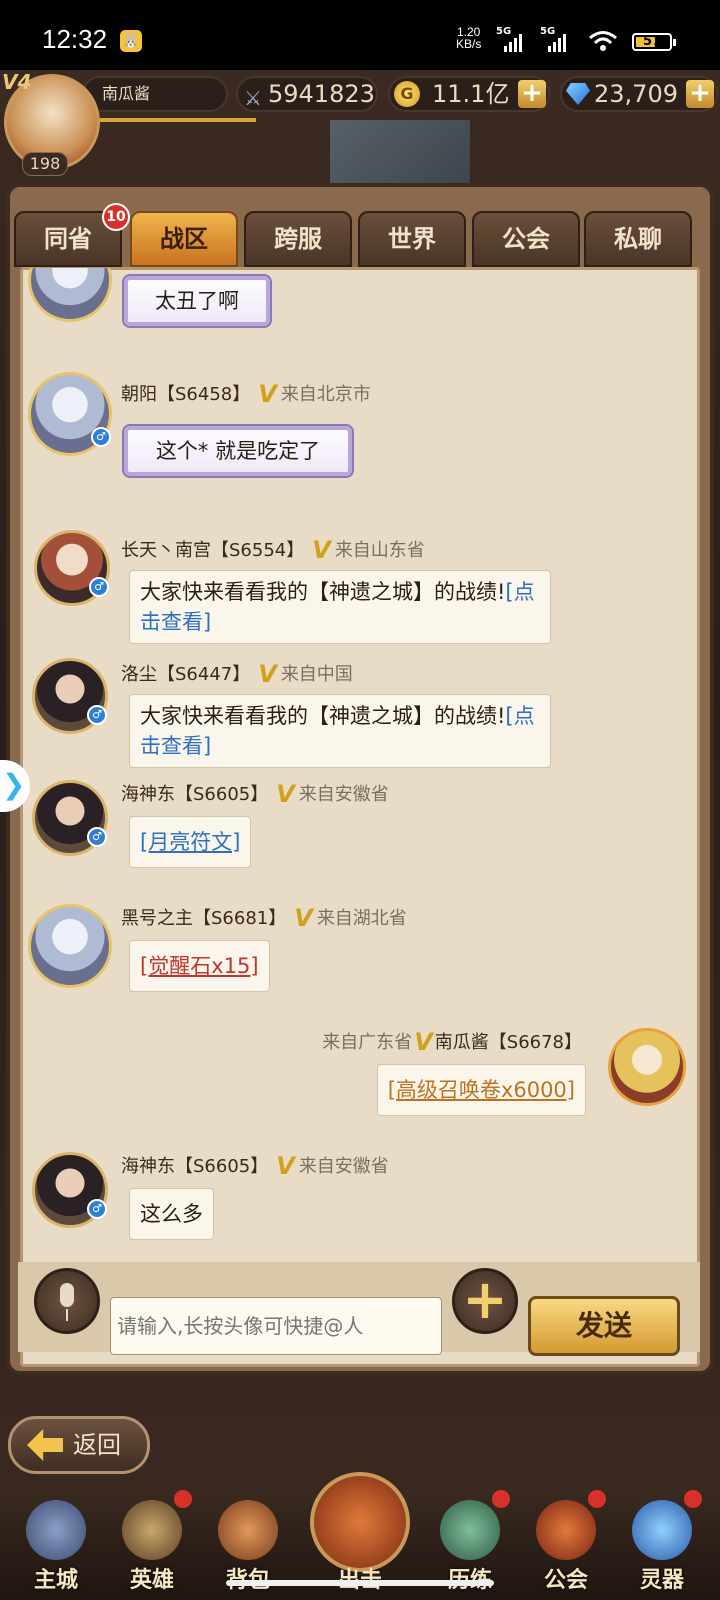  I want to click on helmet-icon, so click(152, 1530).